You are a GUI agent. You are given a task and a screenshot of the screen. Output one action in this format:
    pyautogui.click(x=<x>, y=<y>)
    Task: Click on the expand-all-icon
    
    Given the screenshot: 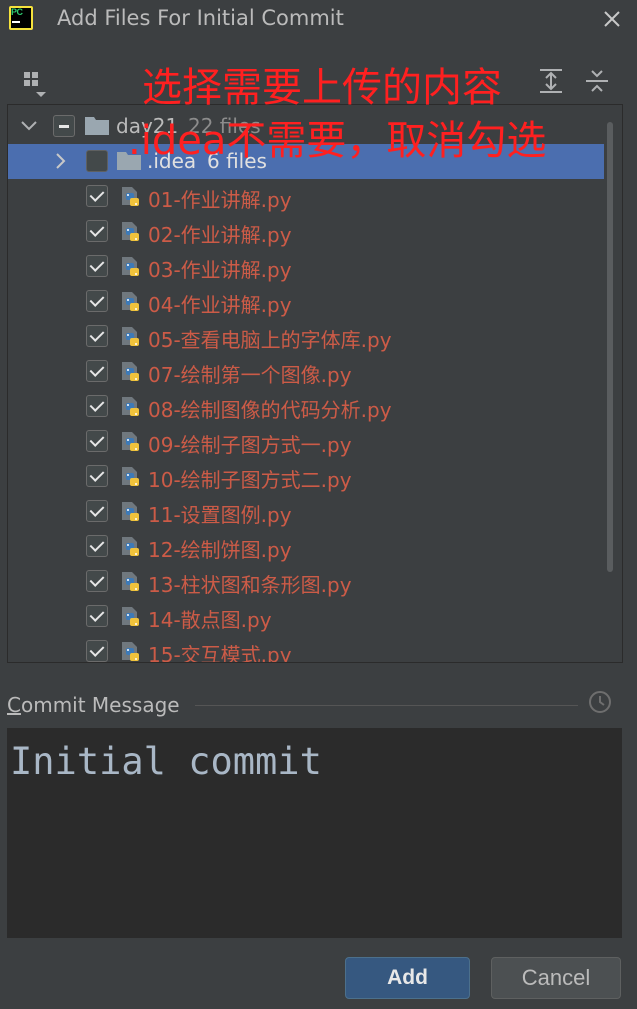 What is the action you would take?
    pyautogui.click(x=551, y=81)
    